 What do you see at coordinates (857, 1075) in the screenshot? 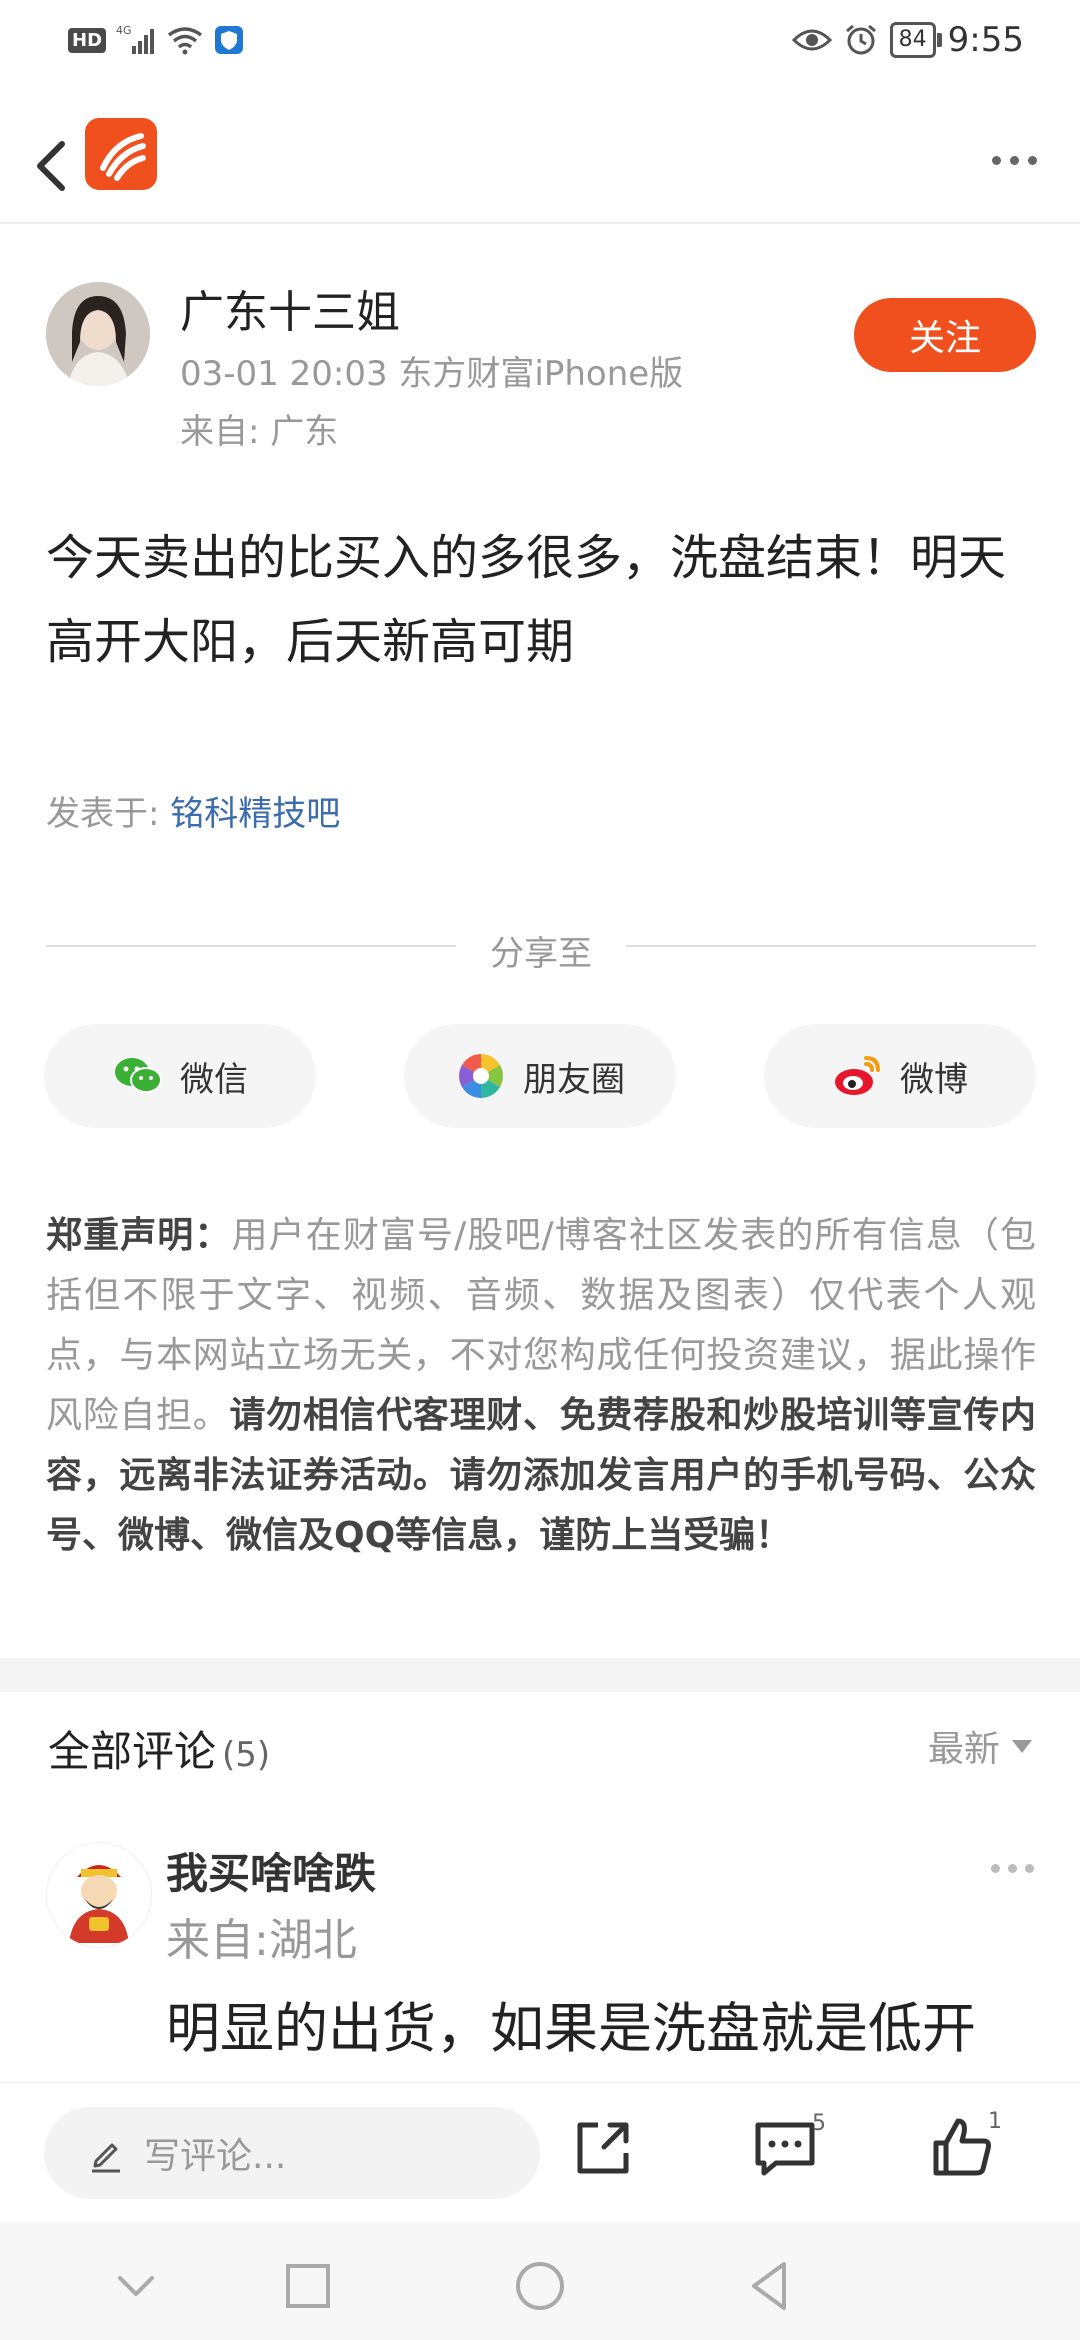
I see `weibo-icon` at bounding box center [857, 1075].